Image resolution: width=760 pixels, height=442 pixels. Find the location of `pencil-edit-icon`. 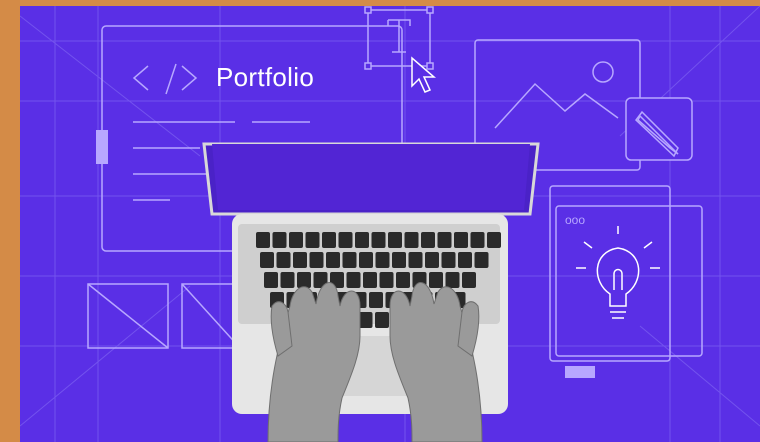

pencil-edit-icon is located at coordinates (659, 129).